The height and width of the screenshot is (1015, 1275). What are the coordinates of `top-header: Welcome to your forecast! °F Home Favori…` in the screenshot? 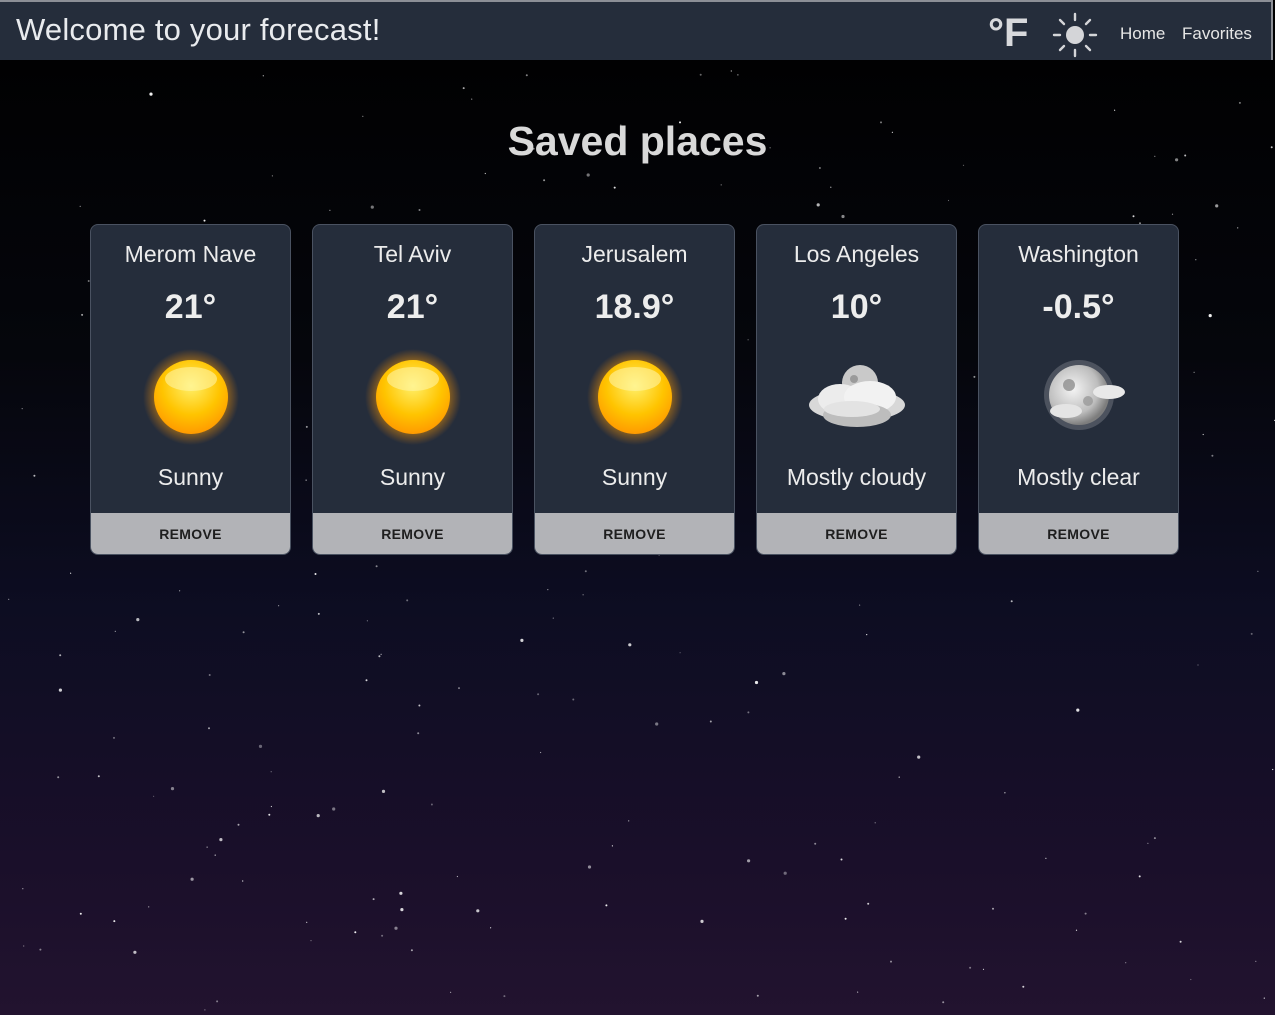 It's located at (636, 30).